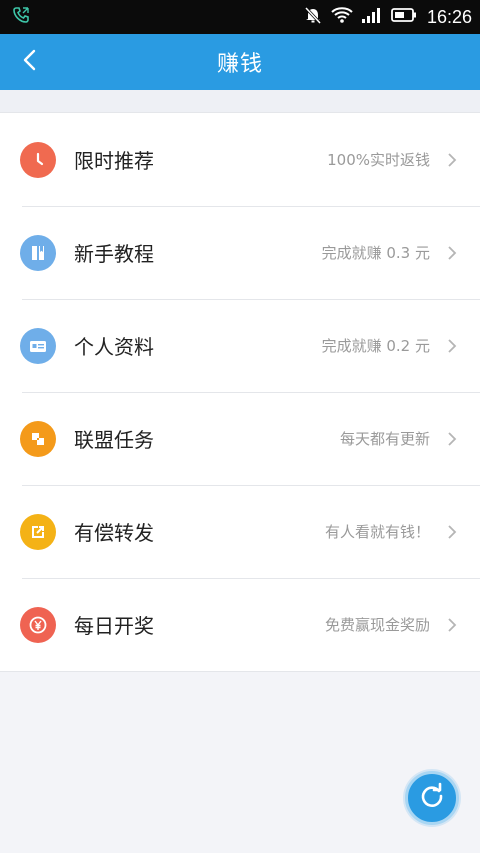 Image resolution: width=480 pixels, height=853 pixels. Describe the element at coordinates (313, 17) in the screenshot. I see `mute-icon` at that location.